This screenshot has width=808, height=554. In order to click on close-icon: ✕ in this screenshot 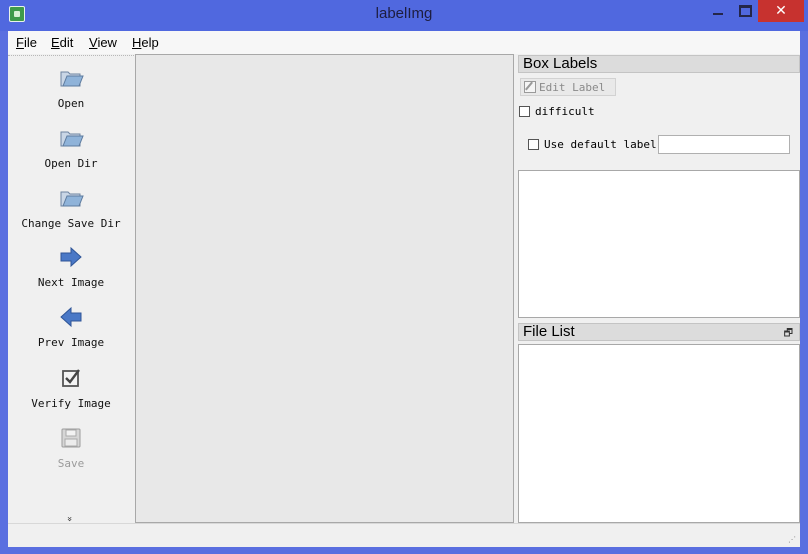, I will do `click(781, 11)`.